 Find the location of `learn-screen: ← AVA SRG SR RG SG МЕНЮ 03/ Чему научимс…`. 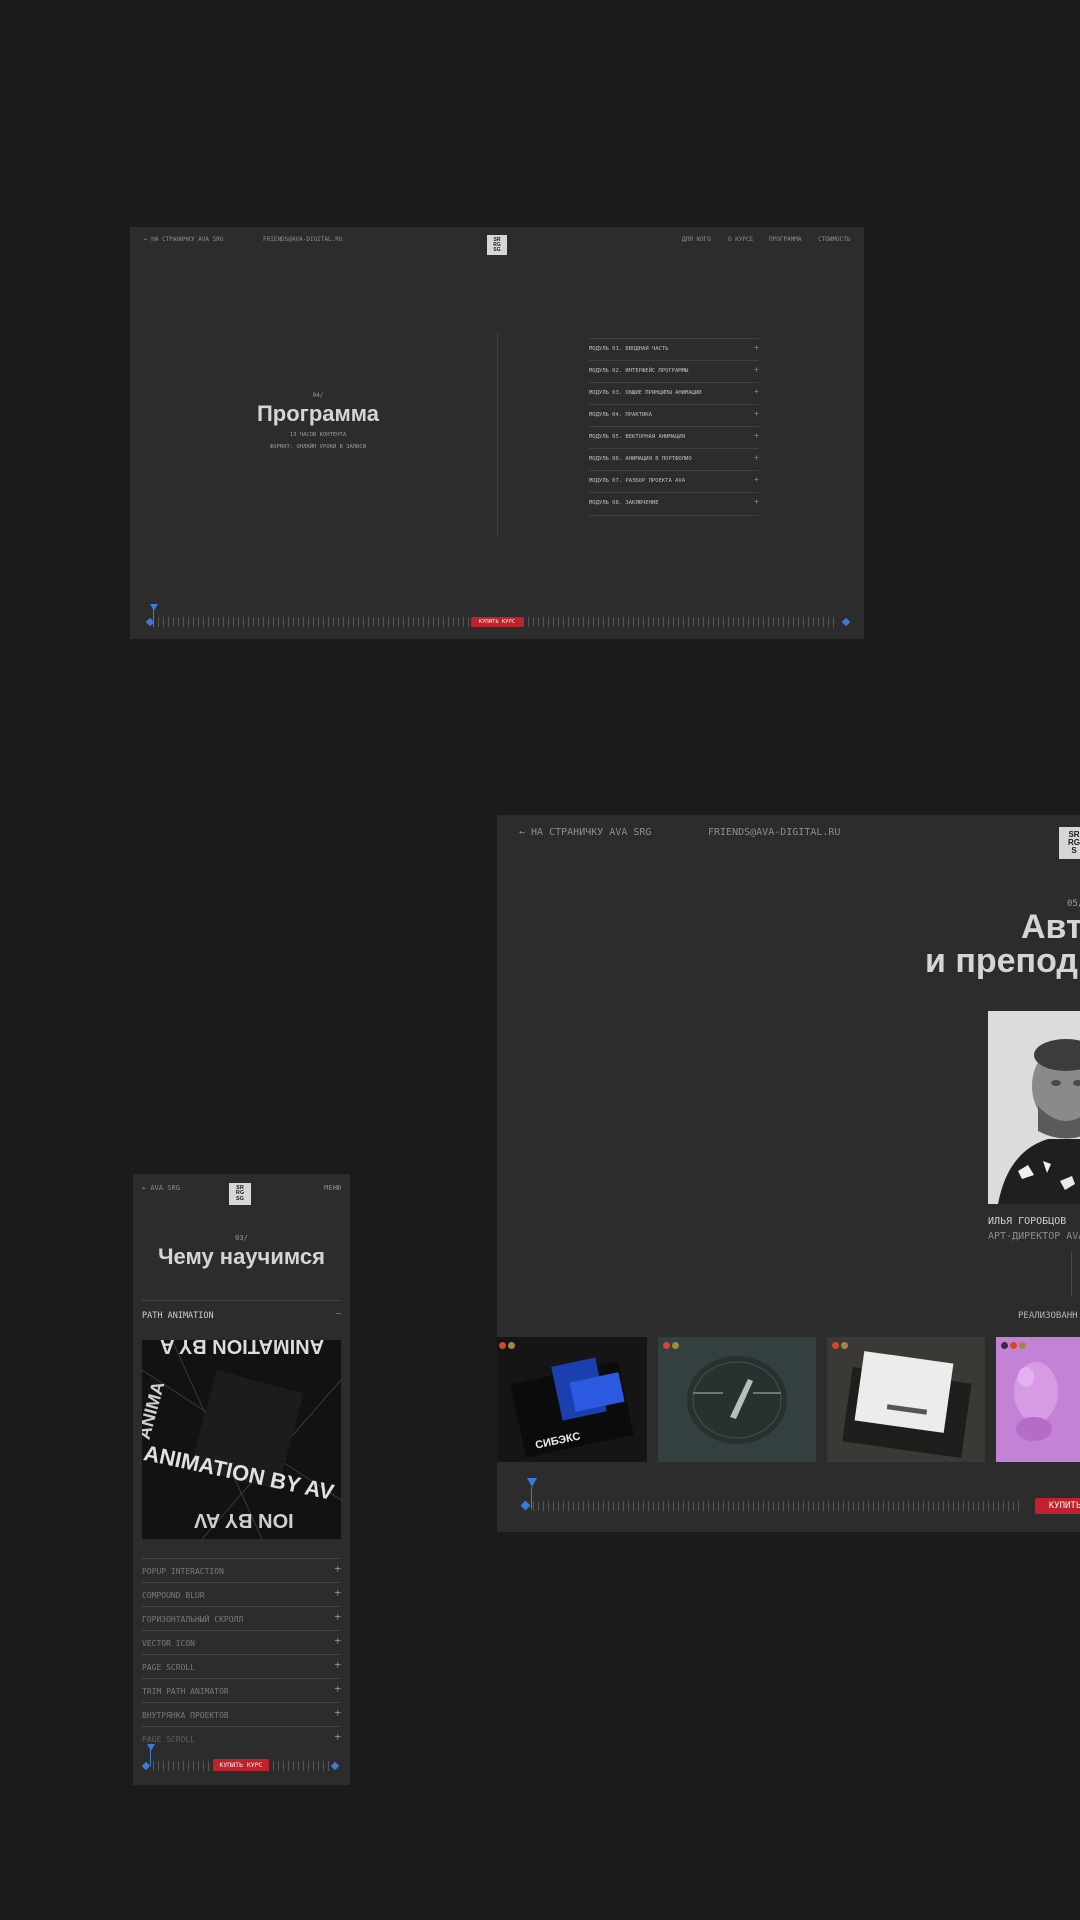

learn-screen: ← AVA SRG SR RG SG МЕНЮ 03/ Чему научимс… is located at coordinates (241, 1479).